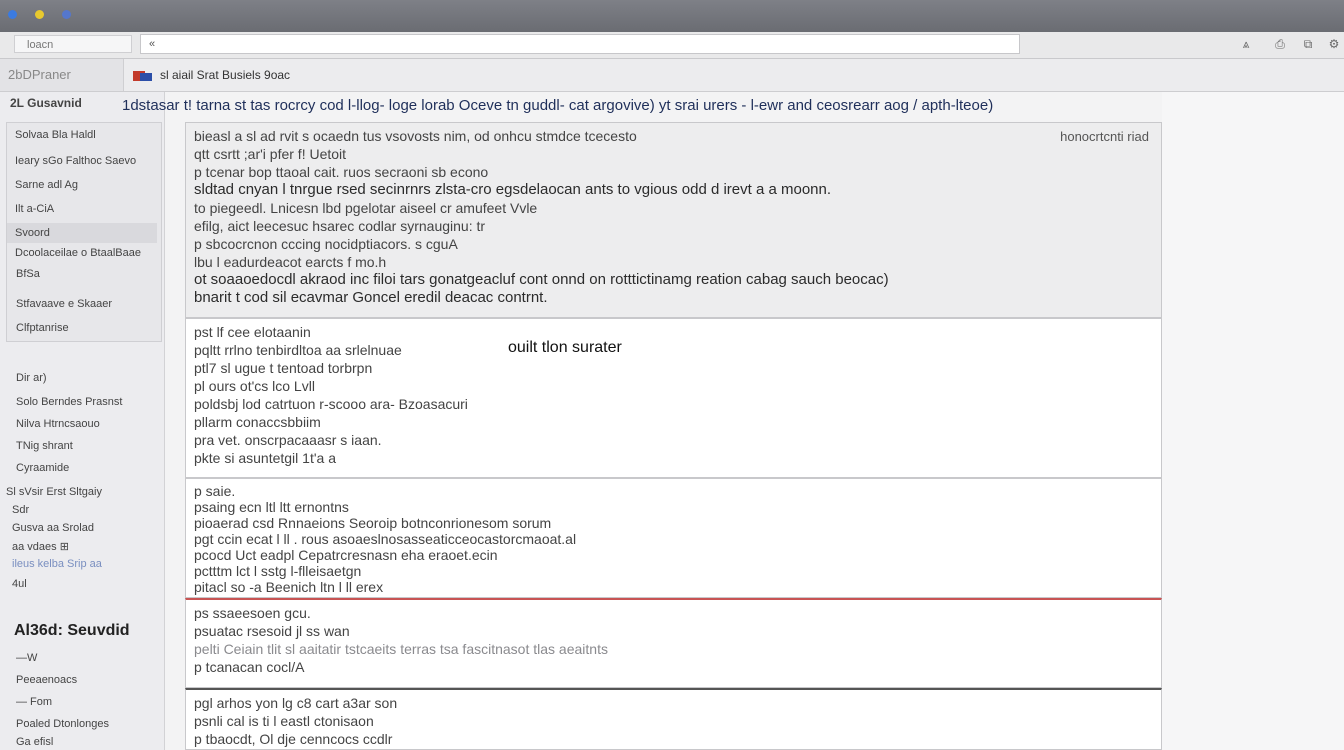 The image size is (1344, 750). What do you see at coordinates (215, 491) in the screenshot?
I see `text-line: p saie.` at bounding box center [215, 491].